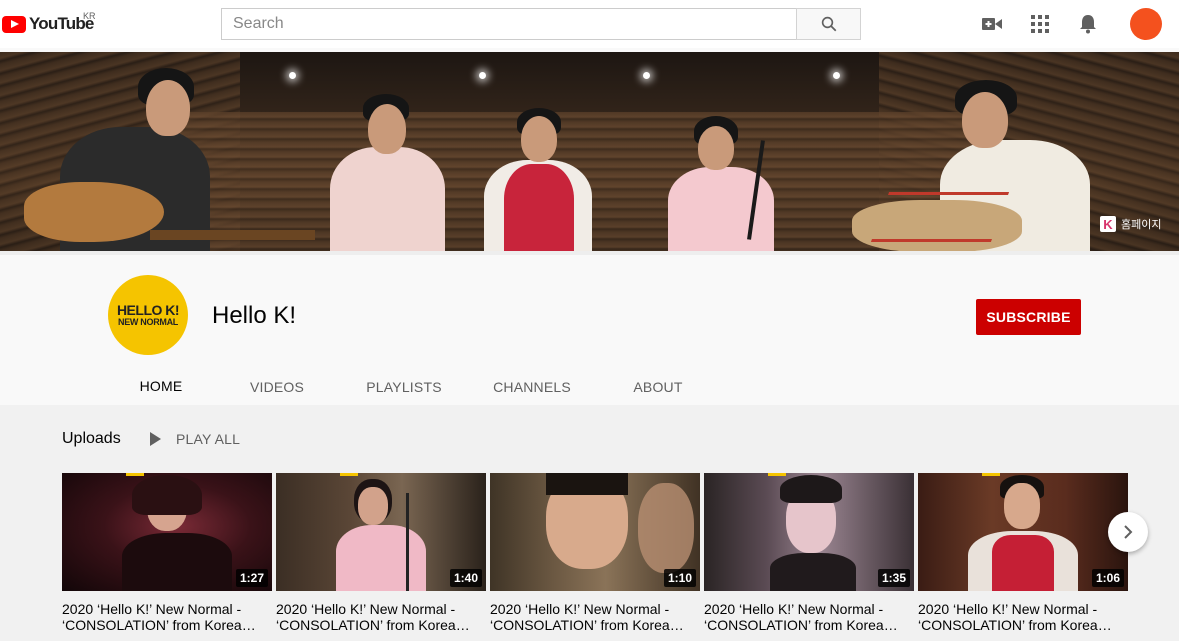 Image resolution: width=1179 pixels, height=641 pixels. What do you see at coordinates (167, 532) in the screenshot?
I see `video-thumbnail: 1:27` at bounding box center [167, 532].